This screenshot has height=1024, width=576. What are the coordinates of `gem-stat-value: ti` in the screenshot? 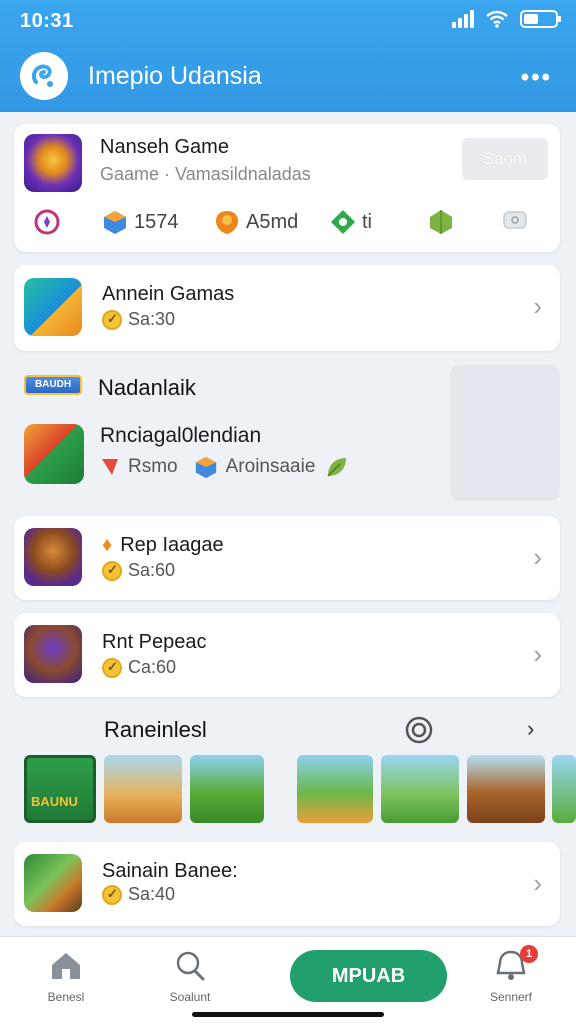 It's located at (367, 221).